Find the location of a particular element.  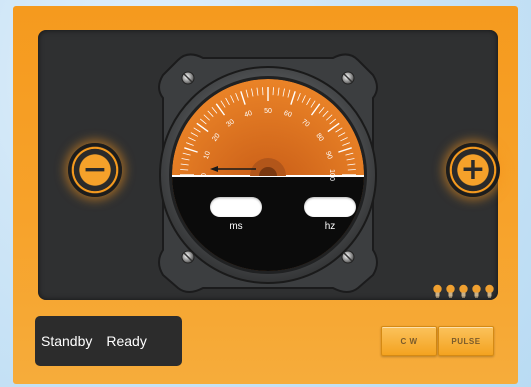

status-state: Standby is located at coordinates (67, 341).